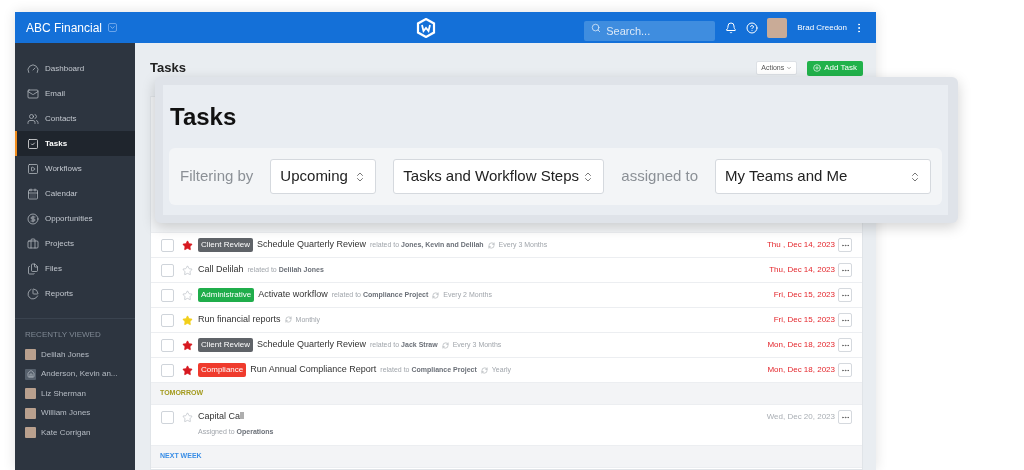 The width and height of the screenshot is (1024, 470). Describe the element at coordinates (221, 417) in the screenshot. I see `task-title: Capital Call` at that location.